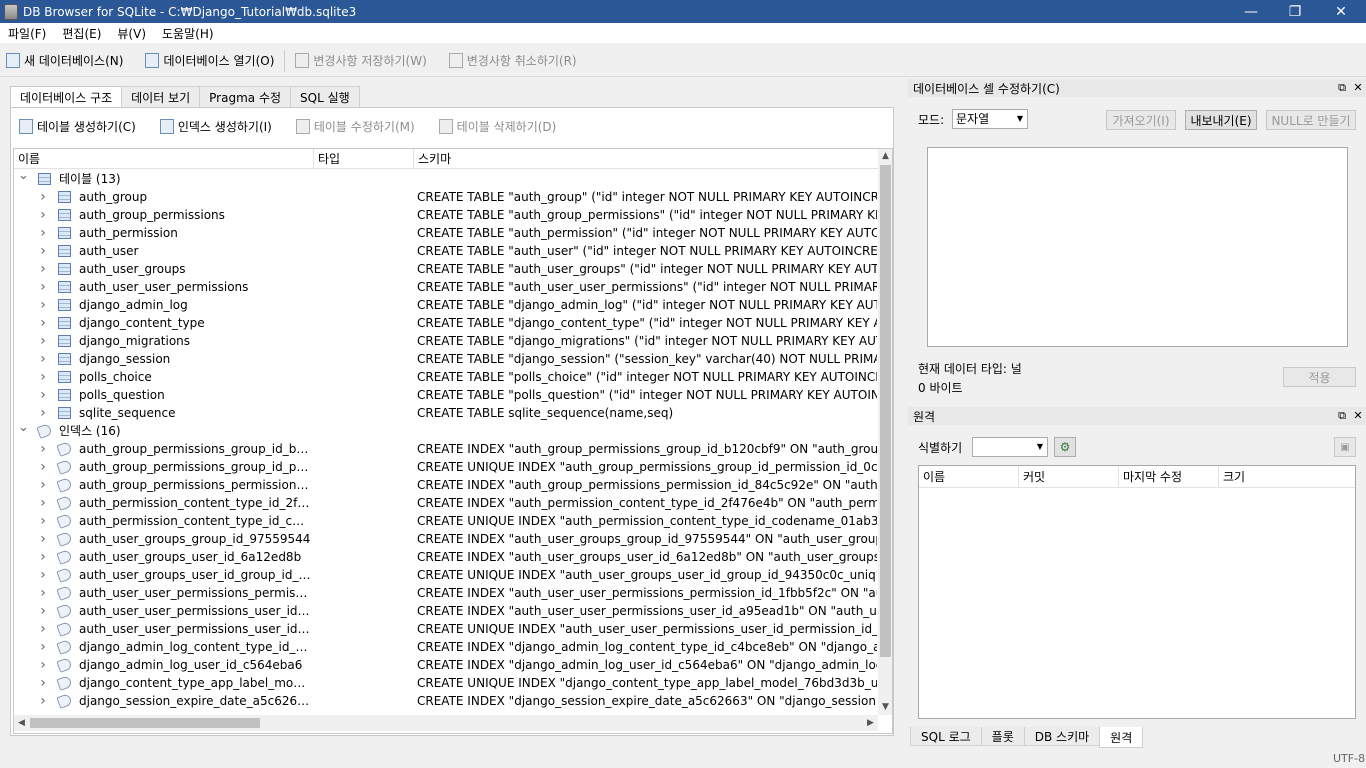 The width and height of the screenshot is (1366, 768). What do you see at coordinates (990, 119) in the screenshot?
I see `mode-select: 문자열 ▼` at bounding box center [990, 119].